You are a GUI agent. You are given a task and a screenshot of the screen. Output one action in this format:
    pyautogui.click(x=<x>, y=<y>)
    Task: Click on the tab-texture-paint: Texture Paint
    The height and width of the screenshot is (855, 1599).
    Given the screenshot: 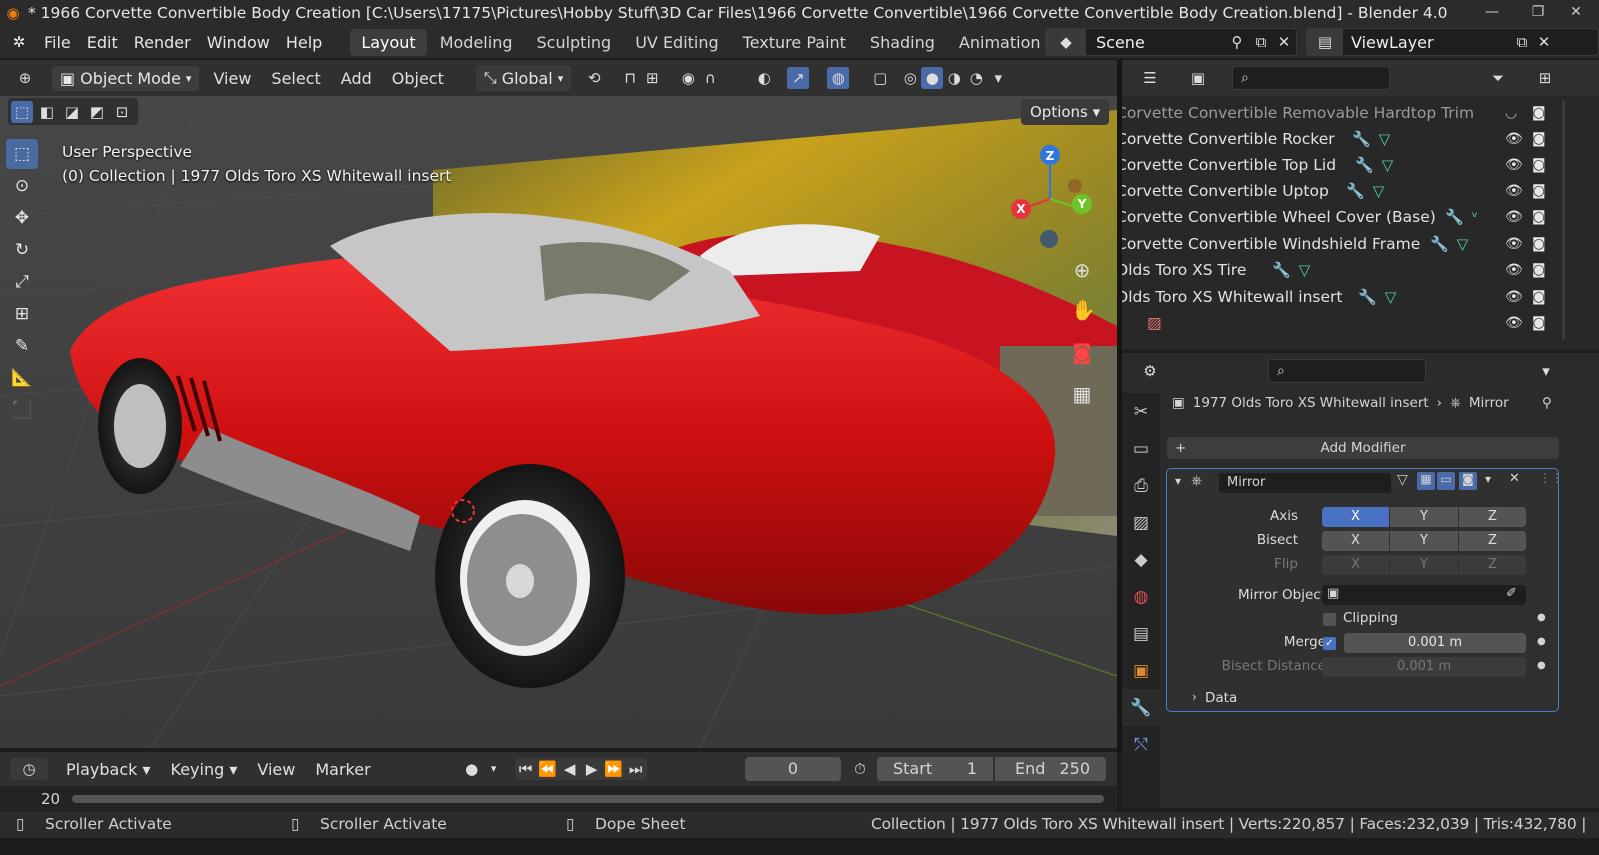 What is the action you would take?
    pyautogui.click(x=794, y=42)
    